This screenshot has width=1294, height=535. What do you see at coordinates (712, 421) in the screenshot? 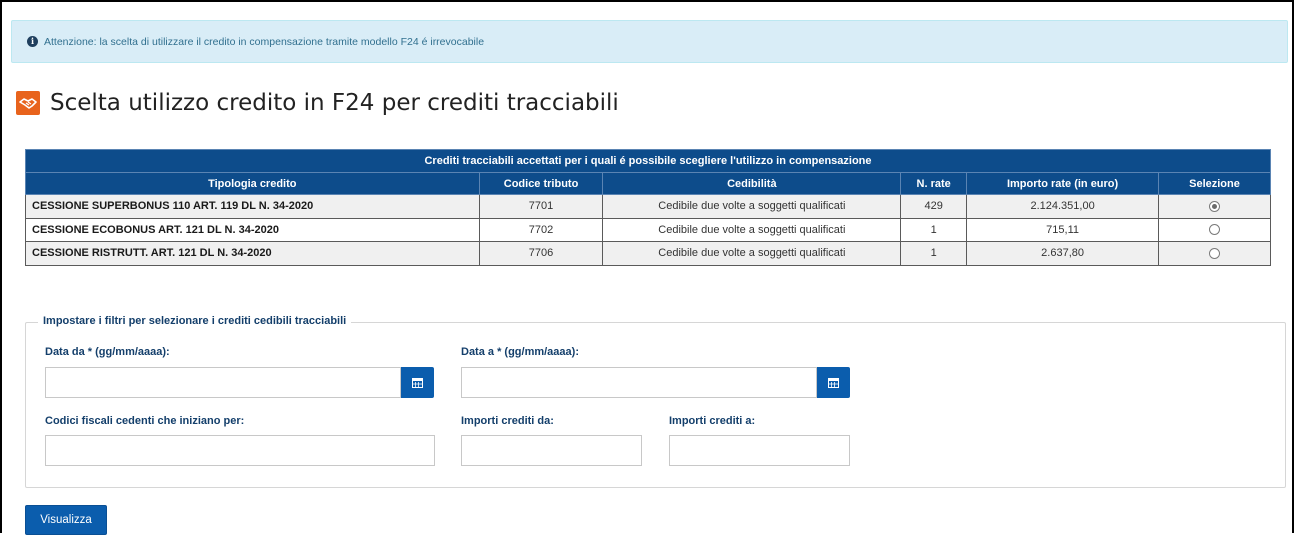
I see `importi-a-label: Importi crediti a:` at bounding box center [712, 421].